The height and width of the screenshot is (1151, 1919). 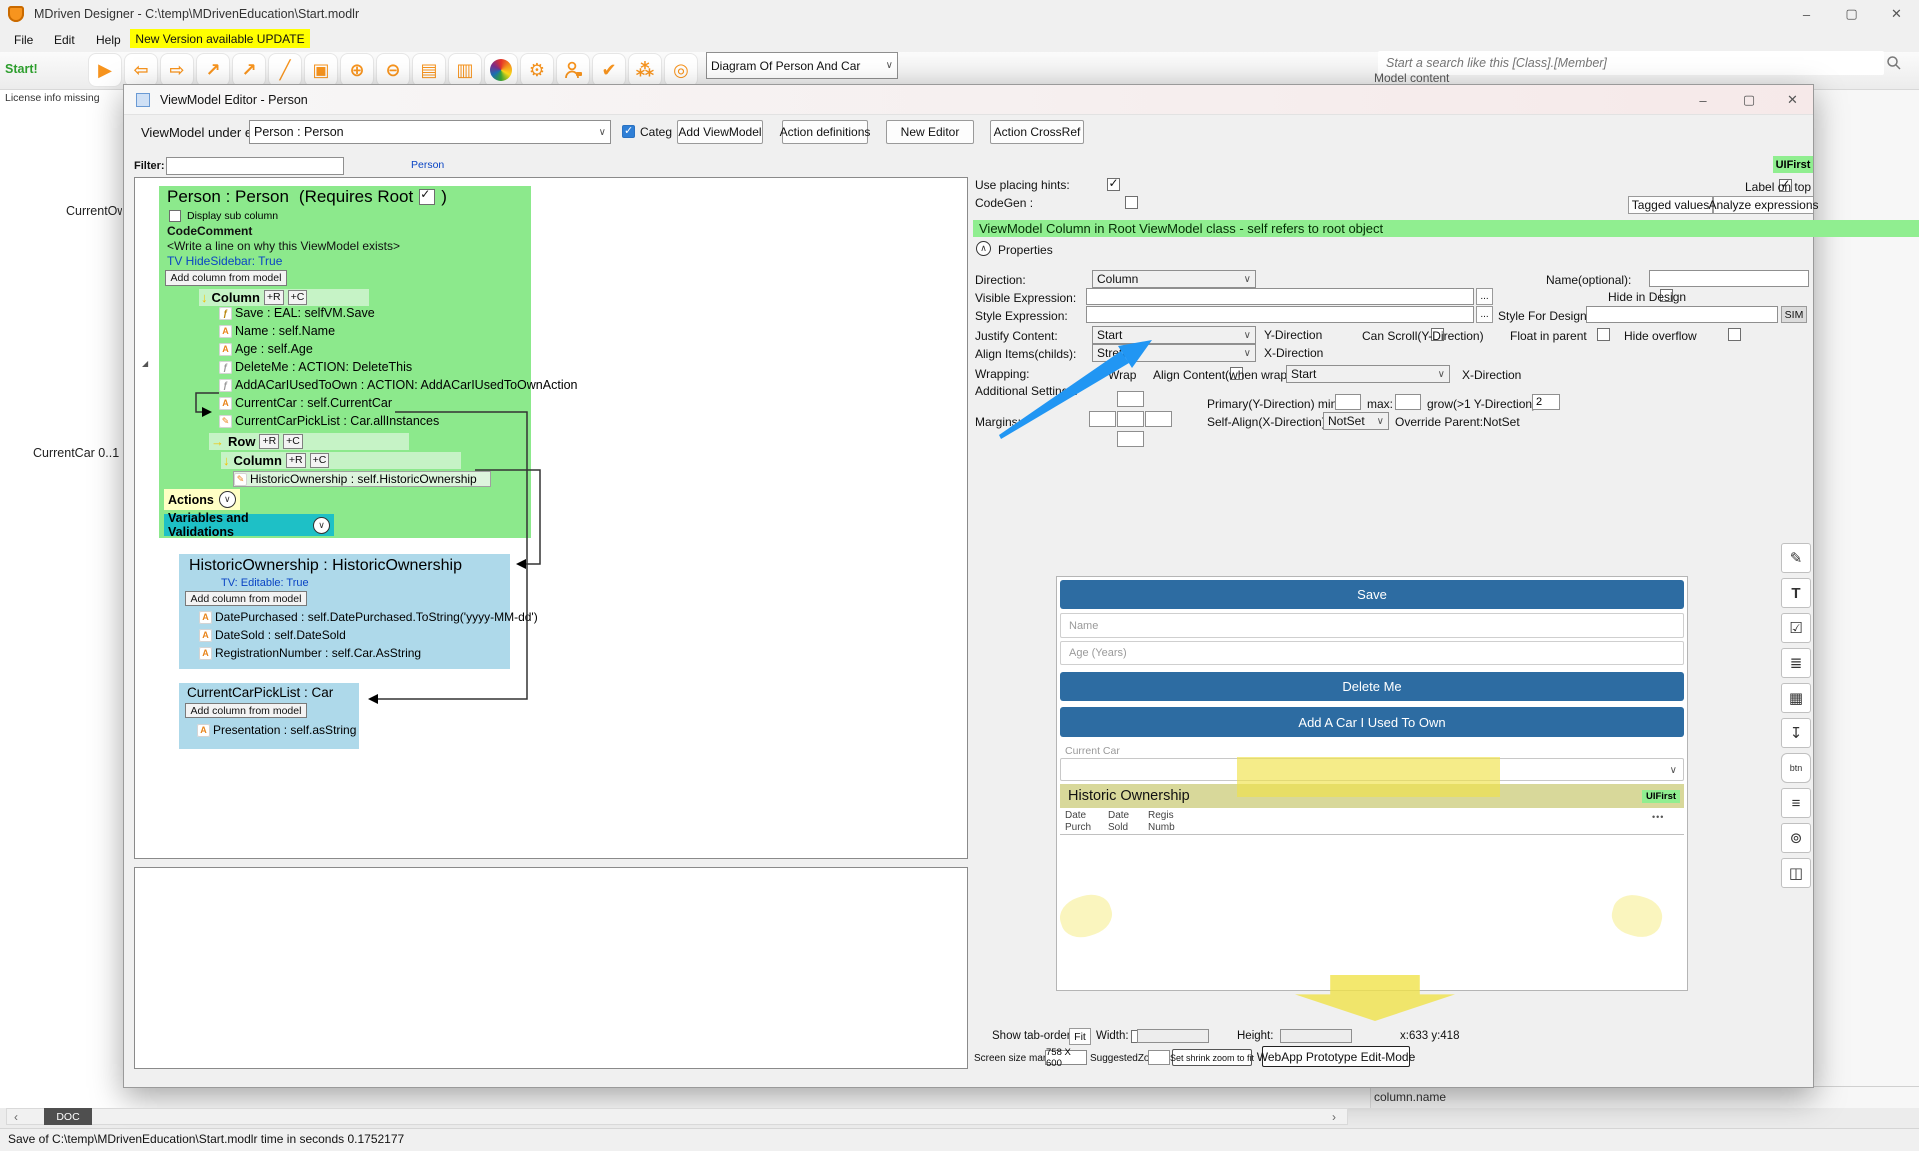 I want to click on preview-name-field: Name, so click(x=1372, y=625).